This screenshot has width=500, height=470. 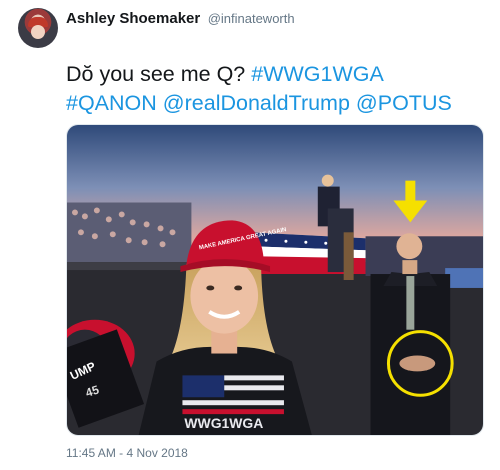 I want to click on author-handle: @infinateworth, so click(x=251, y=18).